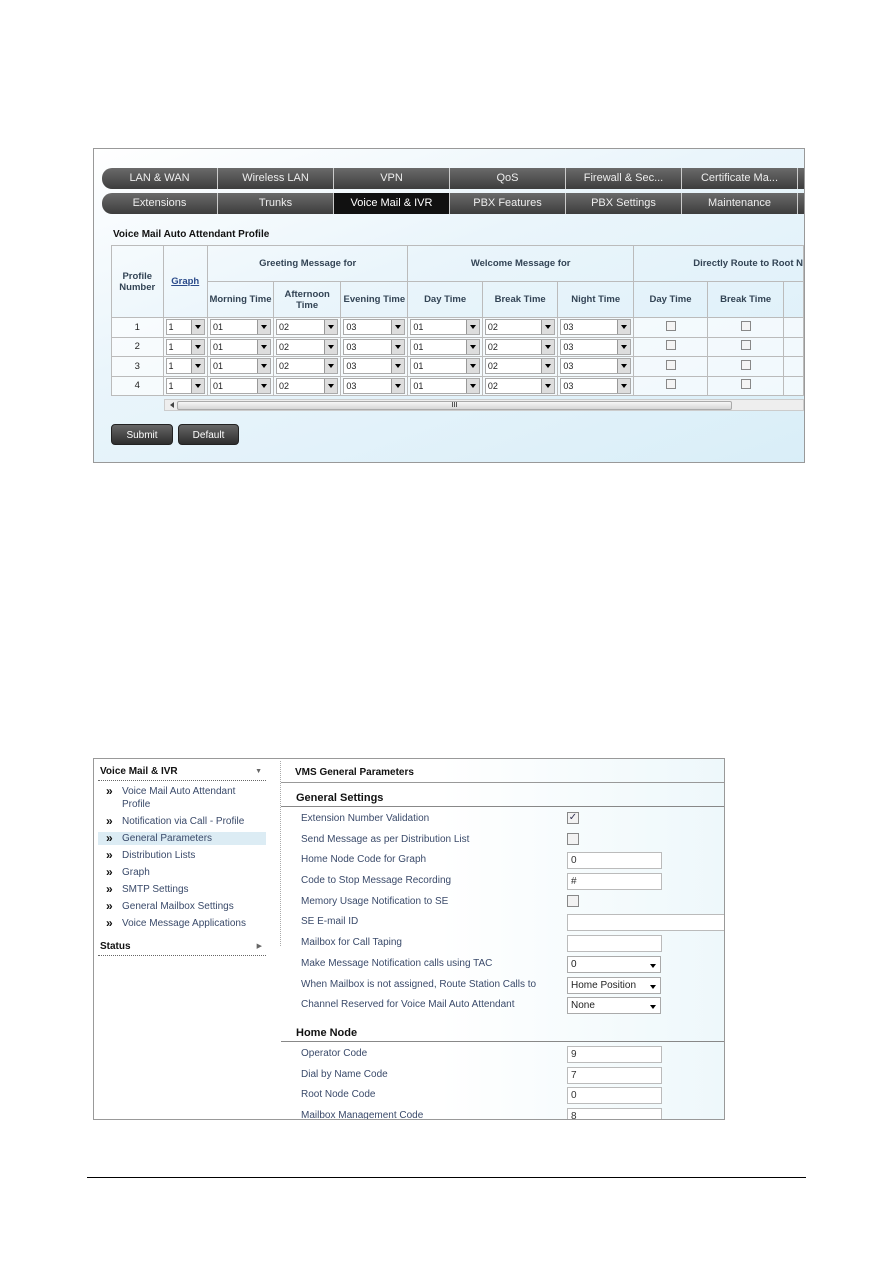 This screenshot has height=1263, width=893. I want to click on setting-input: #, so click(614, 882).